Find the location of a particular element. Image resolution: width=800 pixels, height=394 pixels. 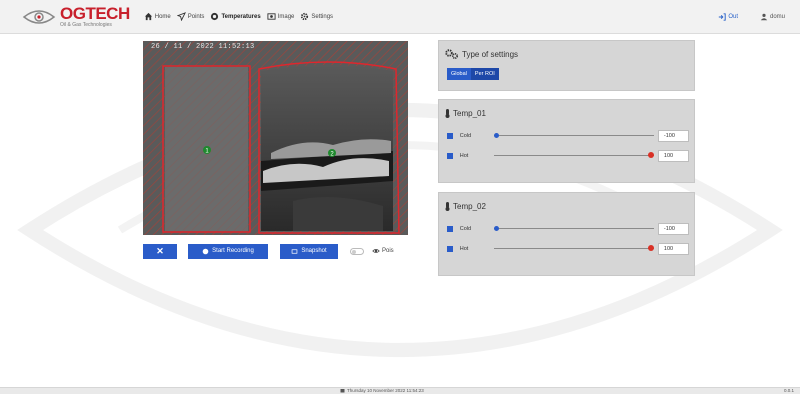

settings-type-title: Type of settings is located at coordinates (490, 54).